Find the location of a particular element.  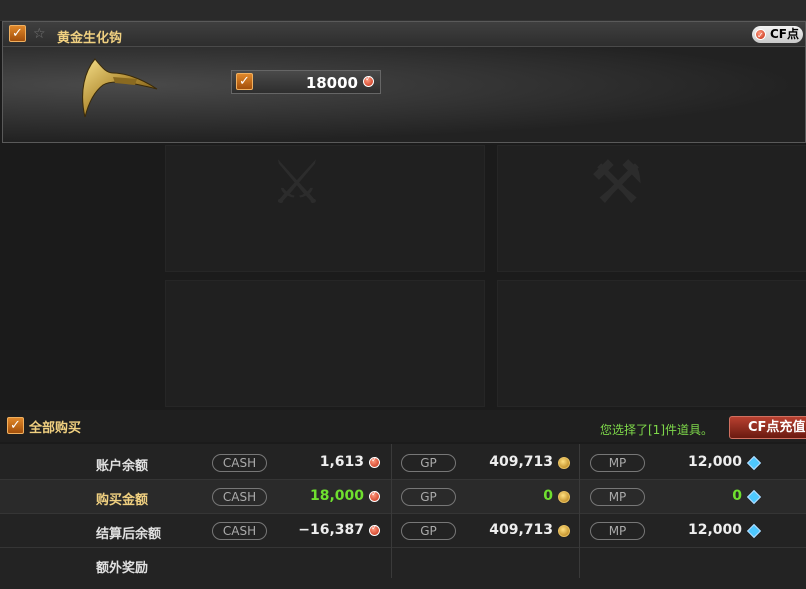

balance-row-bonus: 额外奖励 is located at coordinates (403, 564).